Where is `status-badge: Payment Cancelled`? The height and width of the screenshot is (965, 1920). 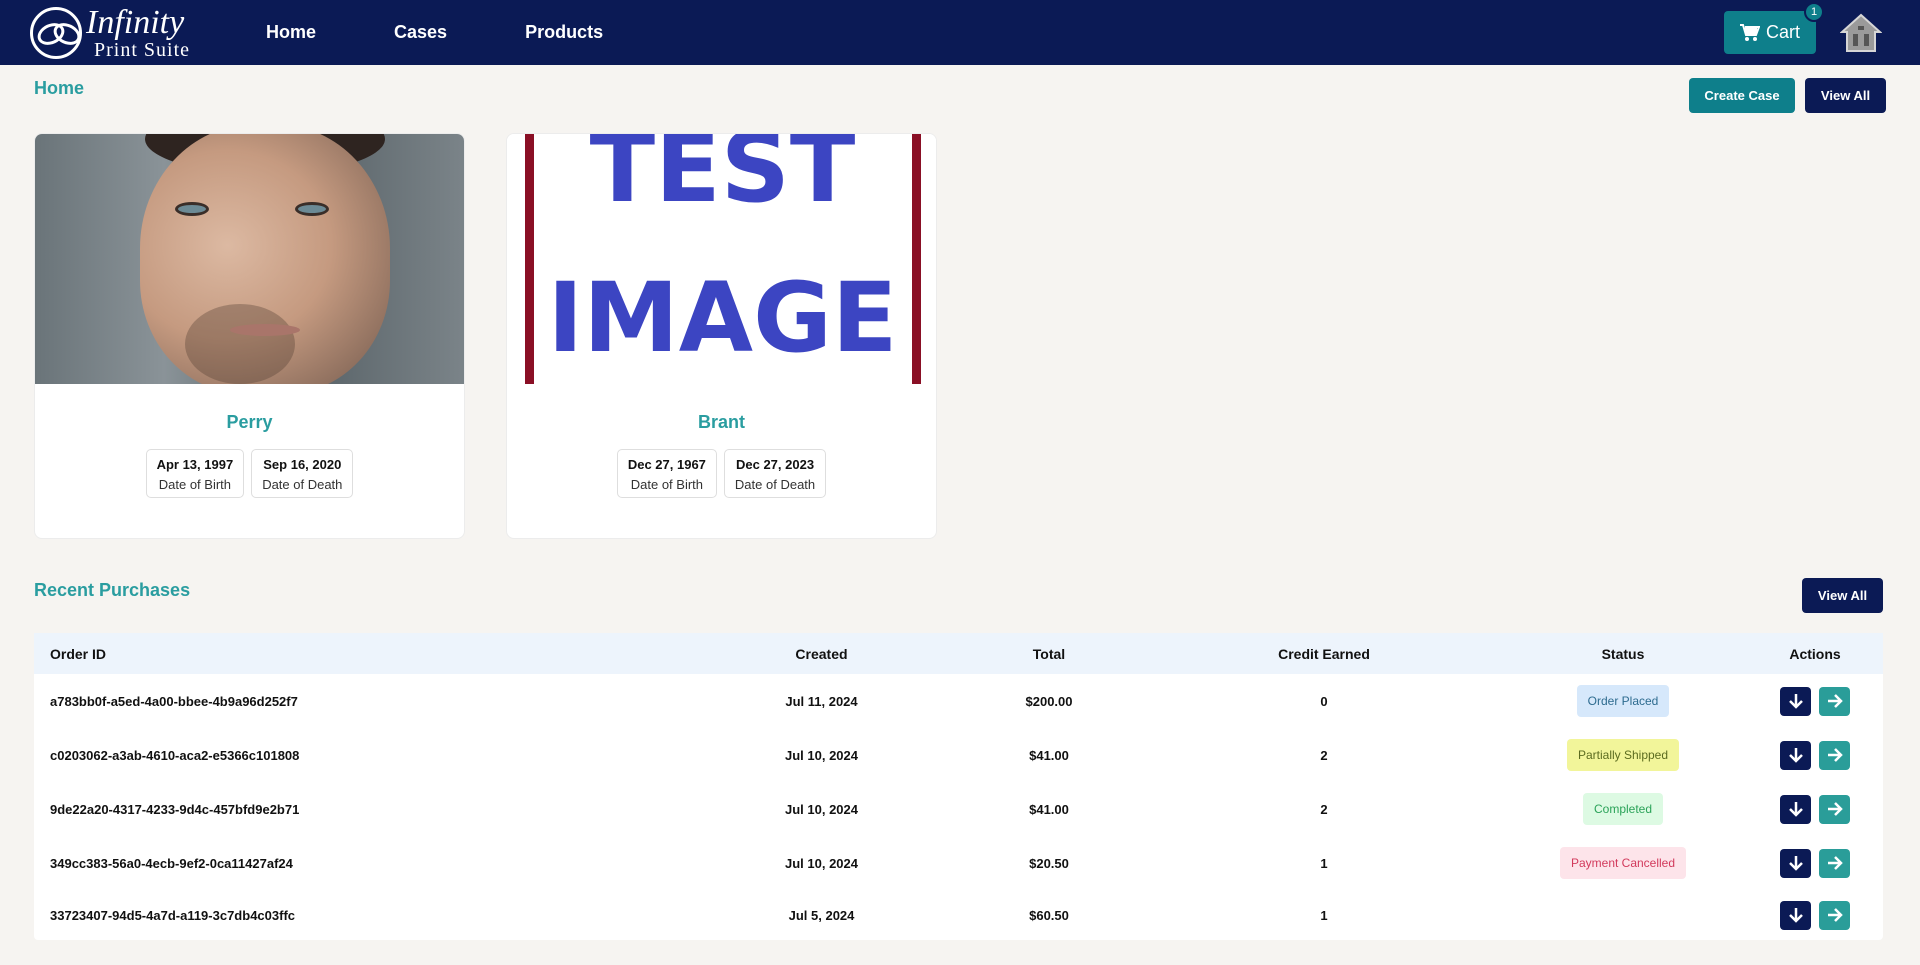
status-badge: Payment Cancelled is located at coordinates (1623, 863).